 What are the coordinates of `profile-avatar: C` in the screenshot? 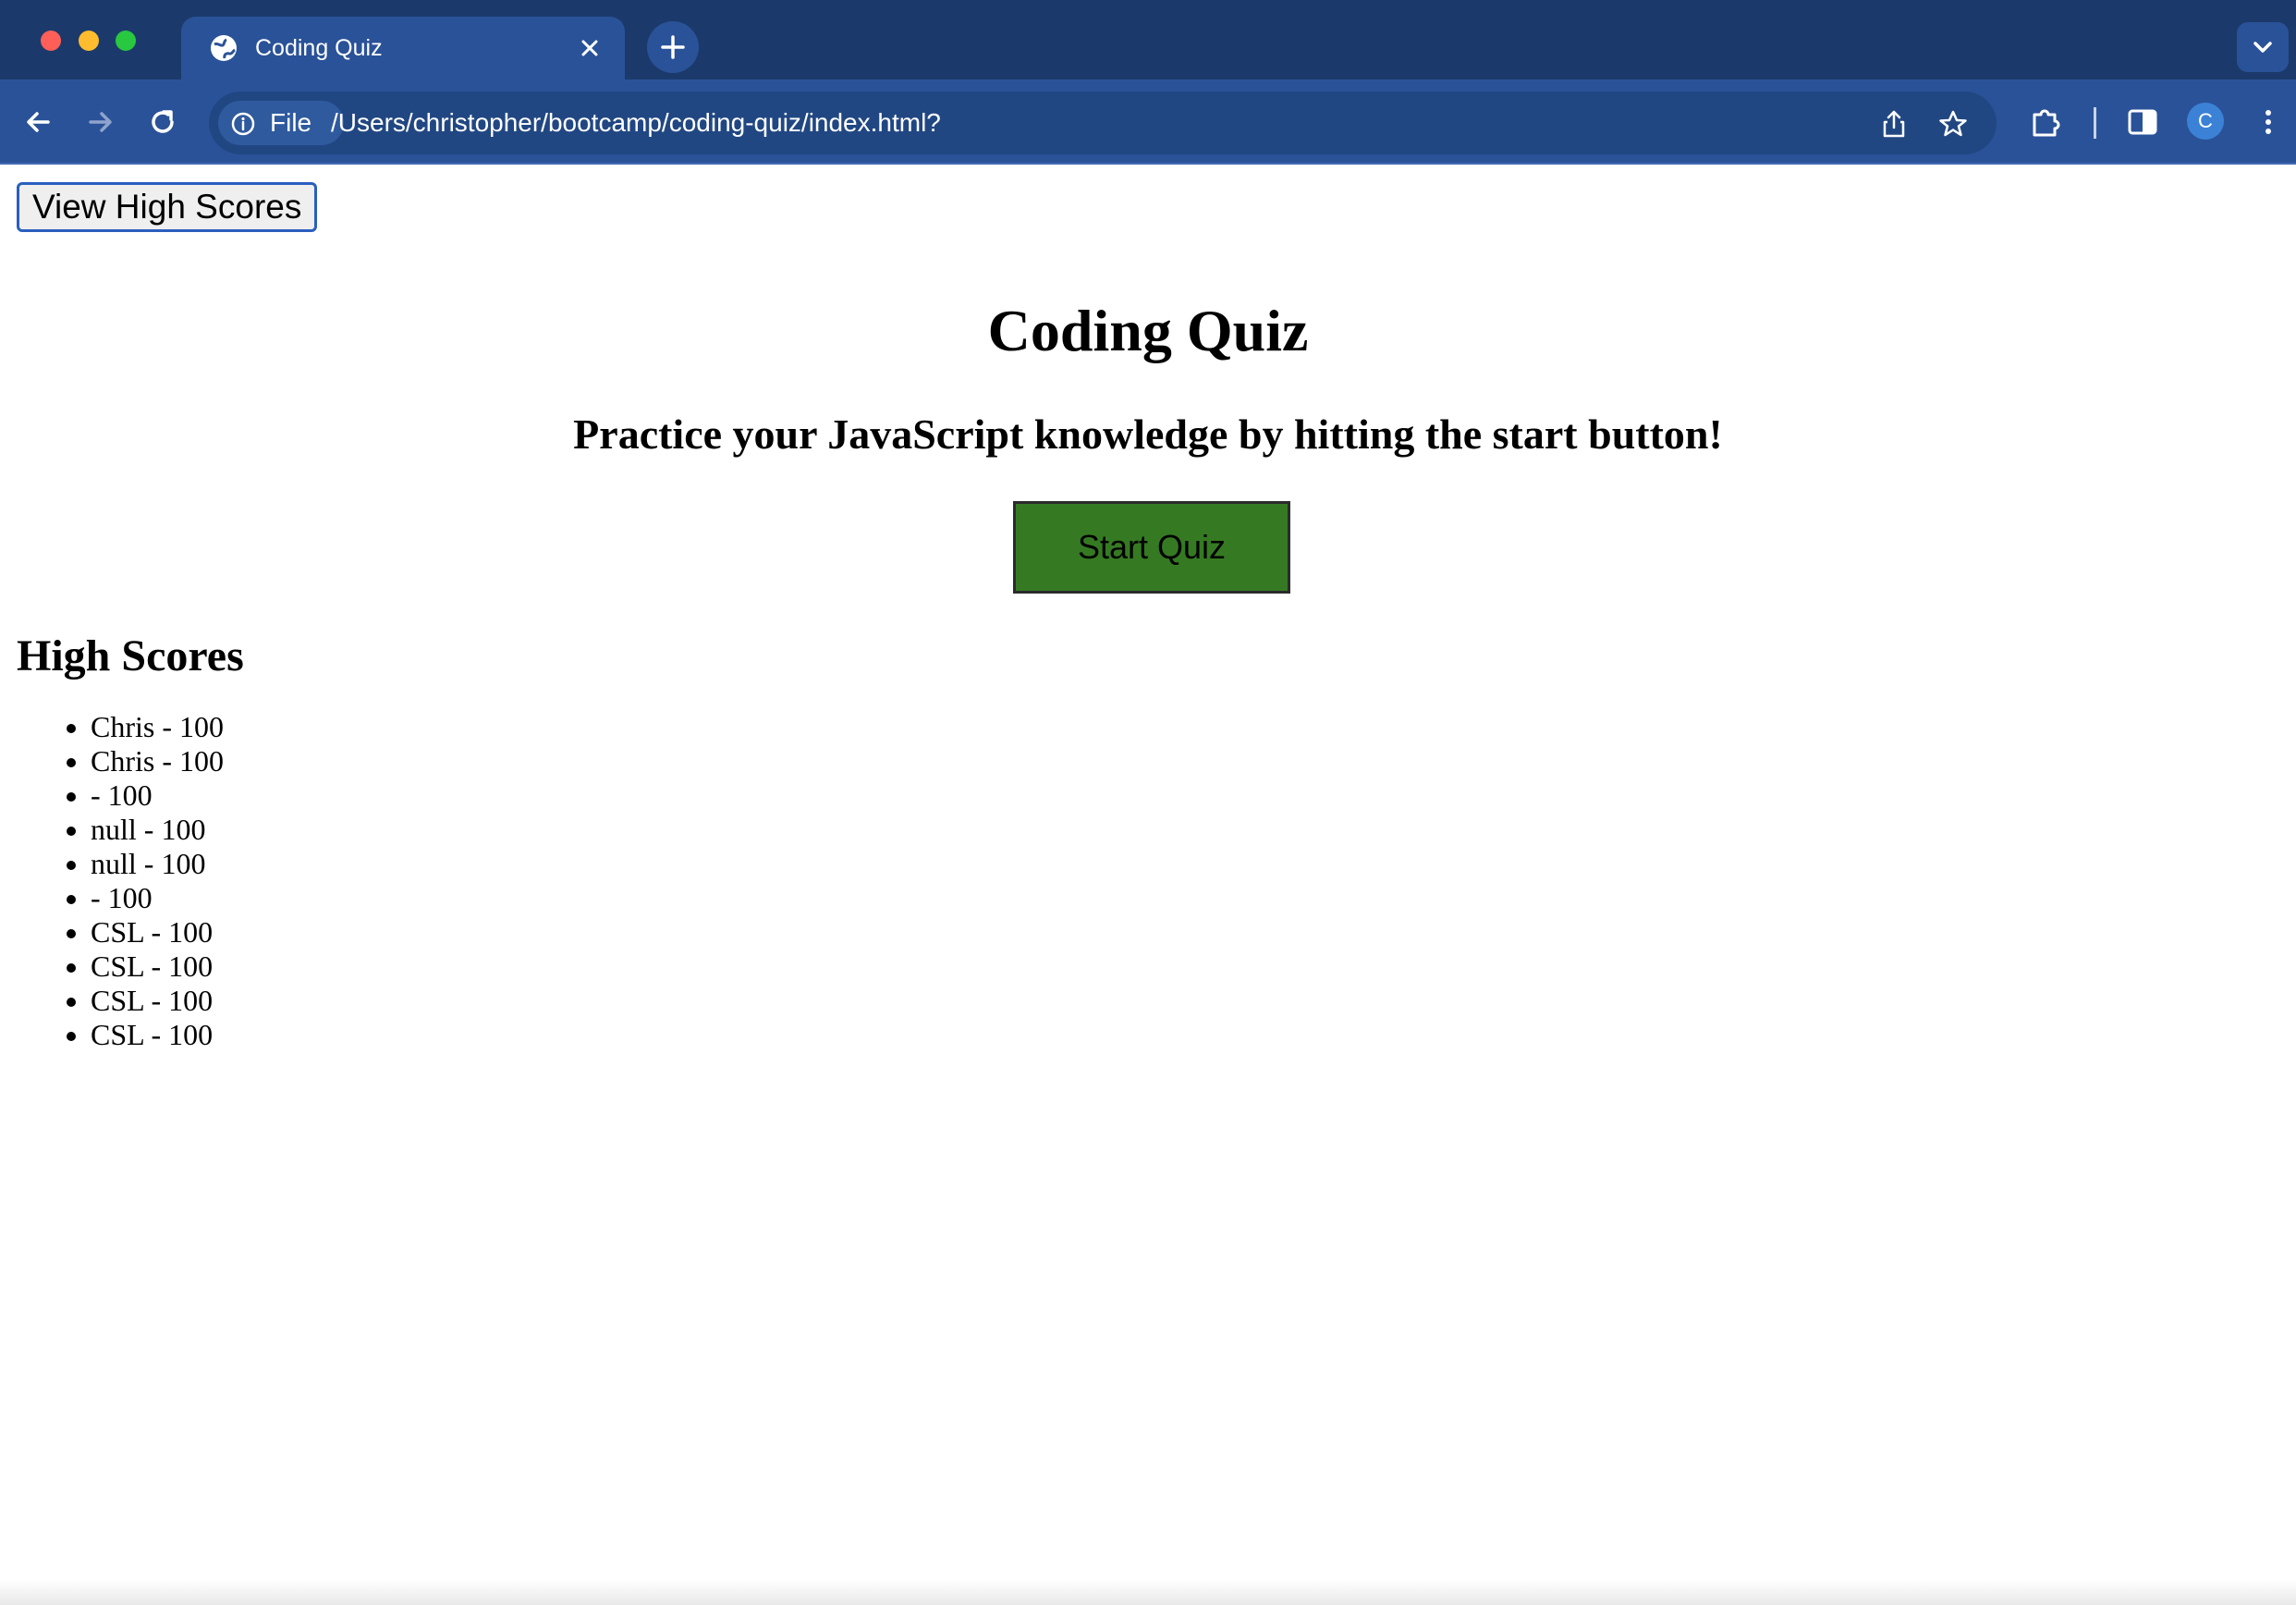 It's located at (2205, 122).